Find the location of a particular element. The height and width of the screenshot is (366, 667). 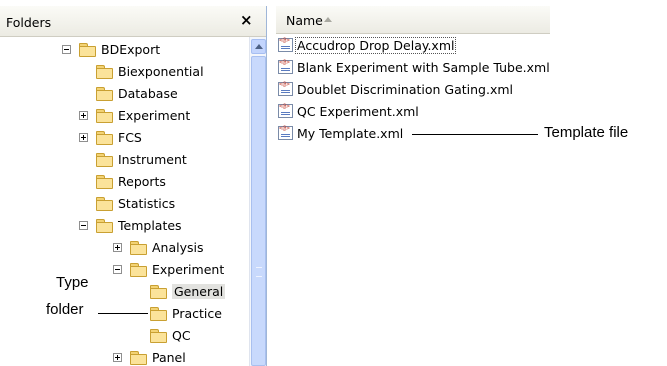

tree-item-templates: Templates is located at coordinates (130, 225).